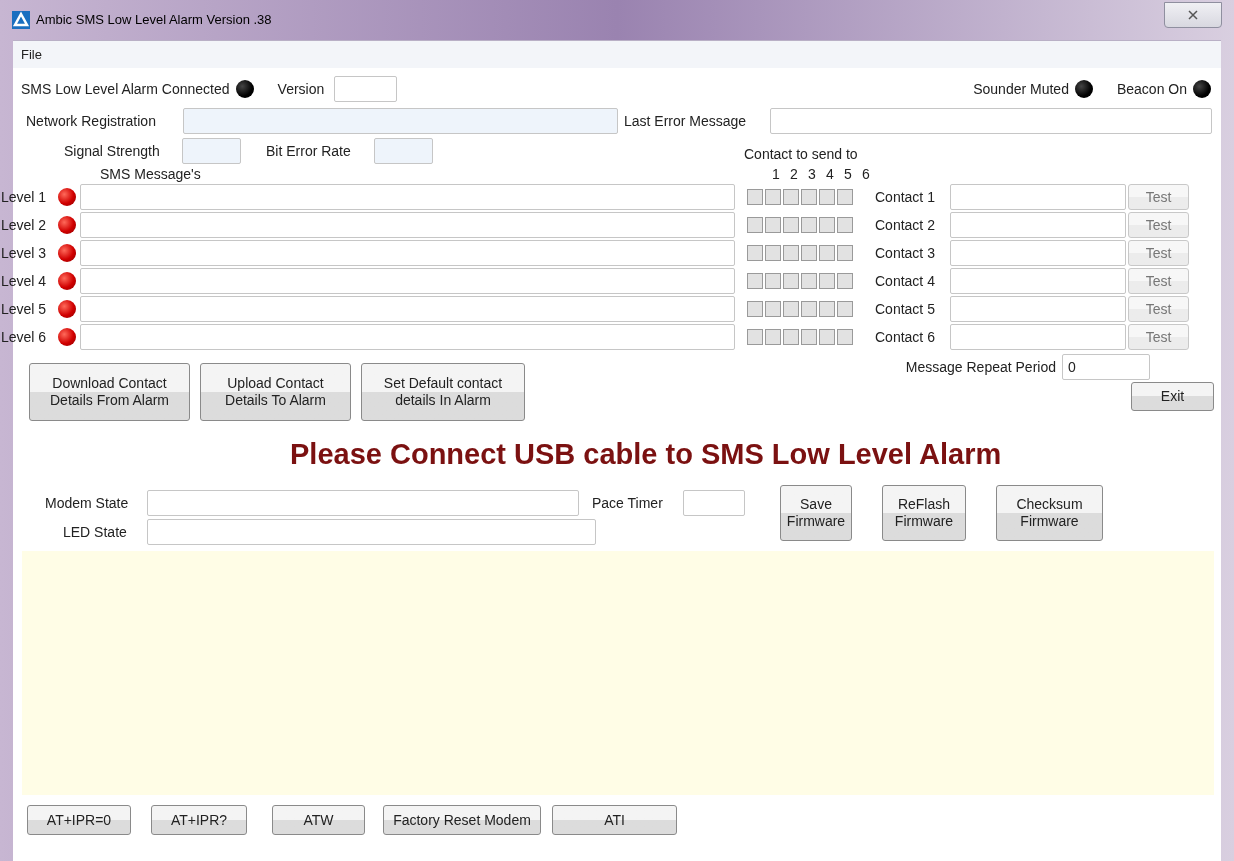  Describe the element at coordinates (924, 513) in the screenshot. I see `firmware-button: ReFlash Firmware` at that location.